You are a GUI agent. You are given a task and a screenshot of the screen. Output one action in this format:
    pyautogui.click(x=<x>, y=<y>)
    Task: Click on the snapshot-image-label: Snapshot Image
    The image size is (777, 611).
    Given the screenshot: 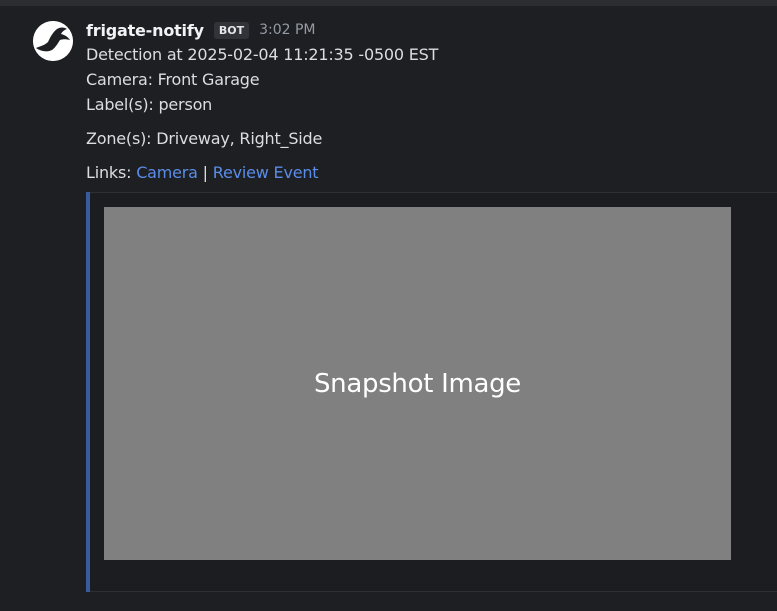 What is the action you would take?
    pyautogui.click(x=417, y=383)
    